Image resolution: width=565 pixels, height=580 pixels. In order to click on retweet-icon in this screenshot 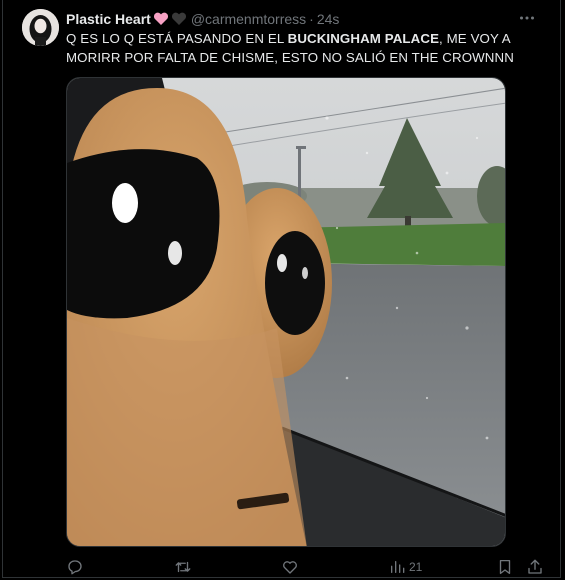, I will do `click(183, 567)`.